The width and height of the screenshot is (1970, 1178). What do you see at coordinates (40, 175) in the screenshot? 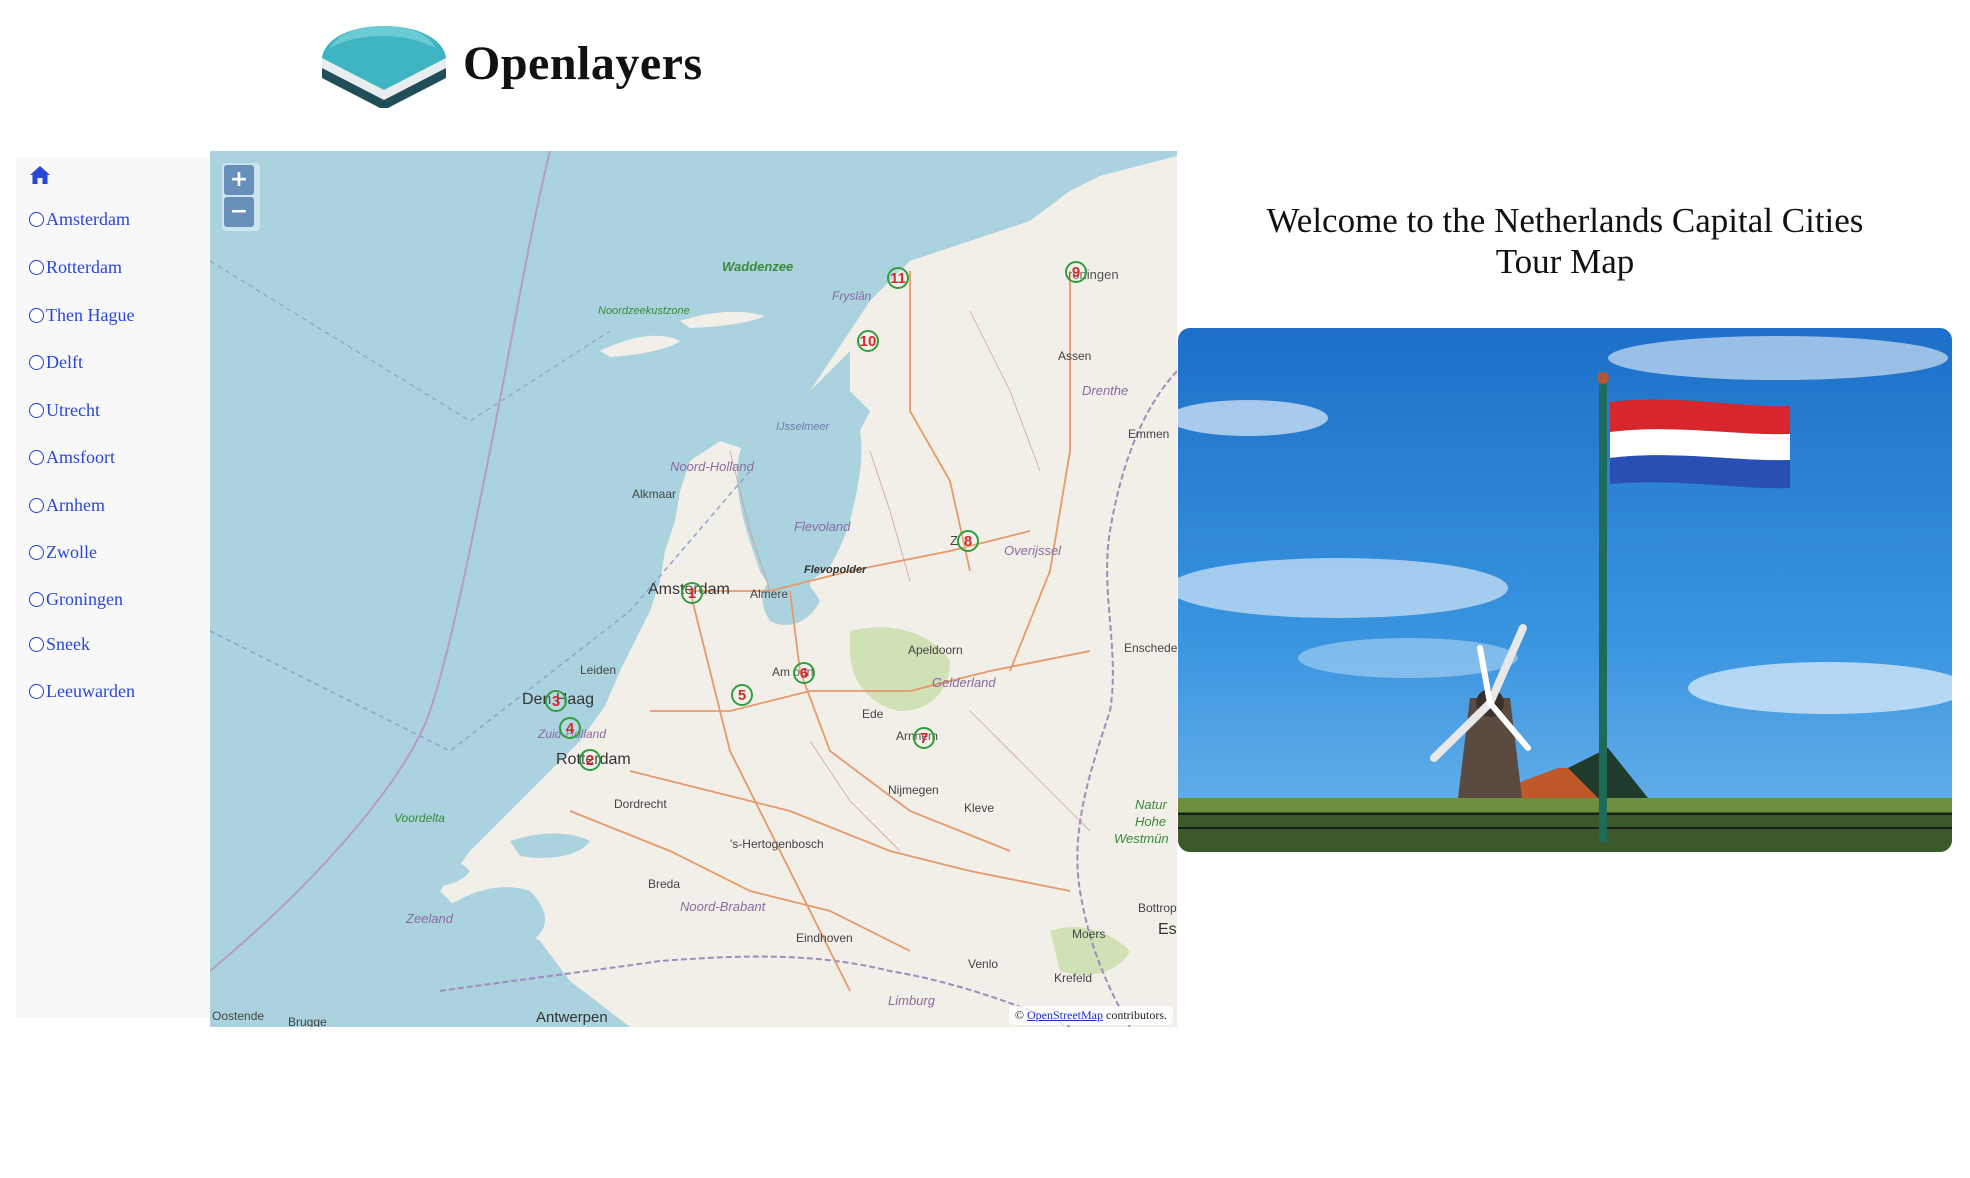
I see `home-icon` at bounding box center [40, 175].